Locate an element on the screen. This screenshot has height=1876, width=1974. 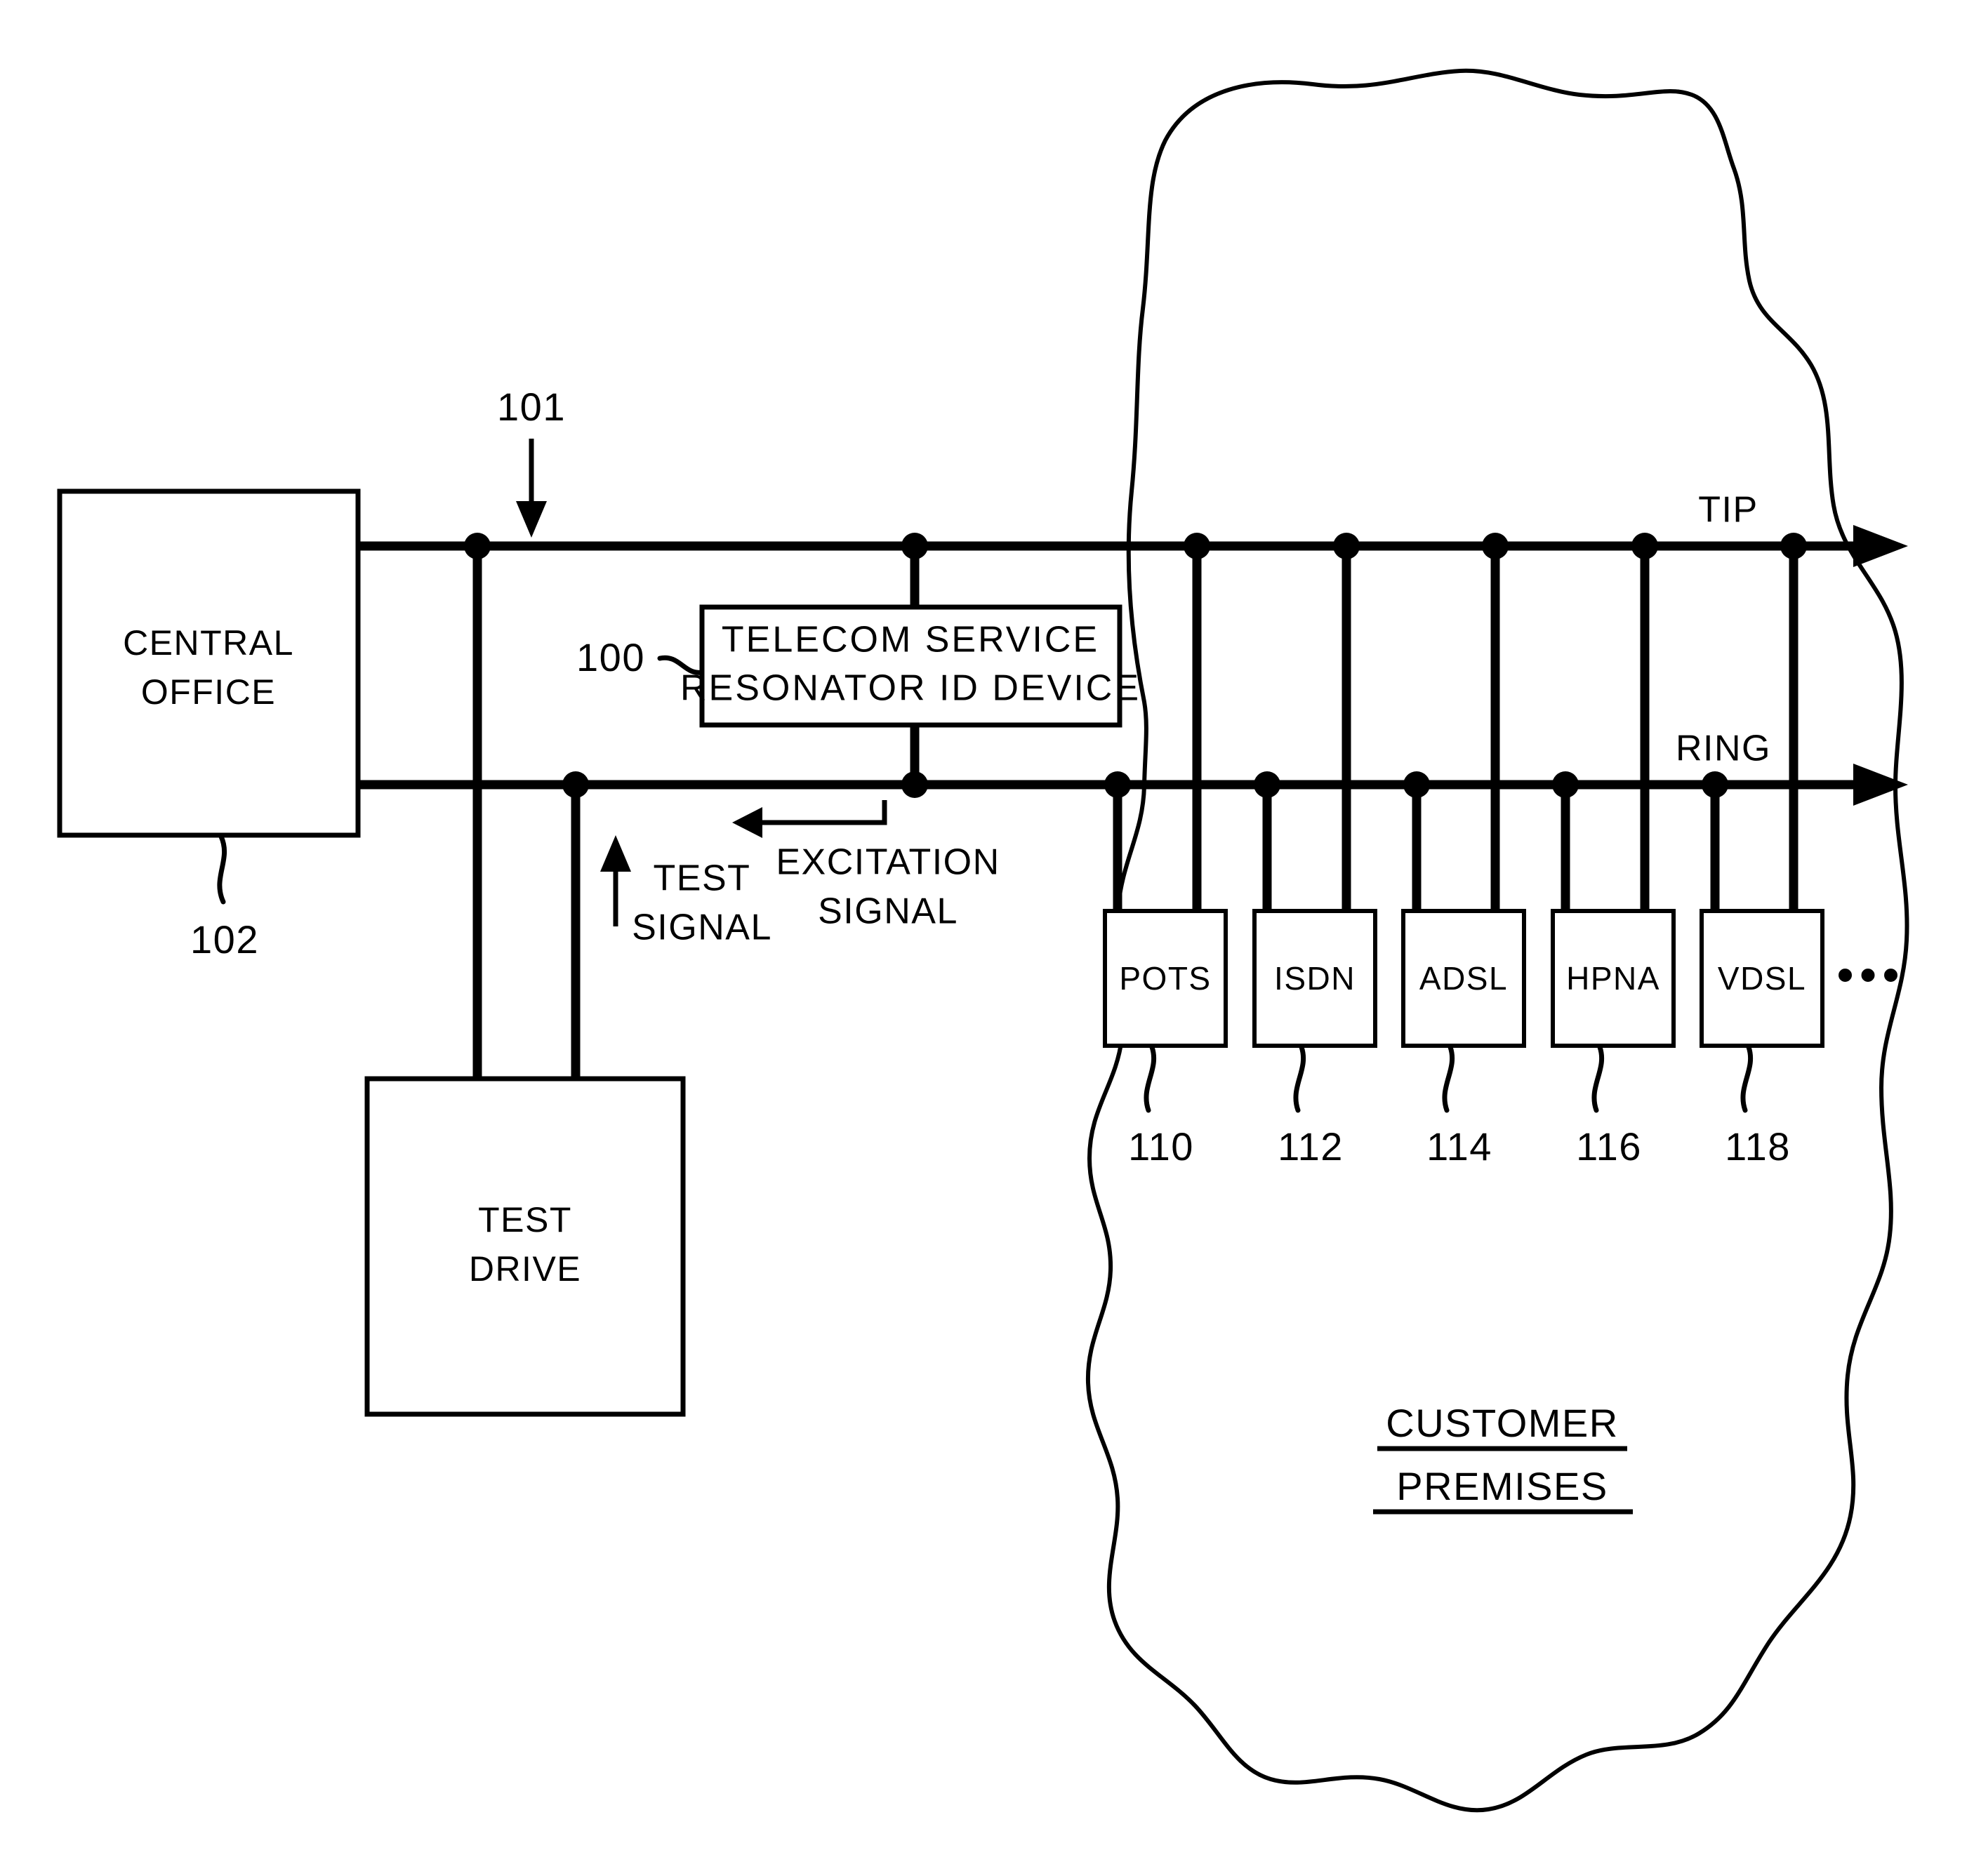
test-drive-label-line1: TEST is located at coordinates (525, 1219).